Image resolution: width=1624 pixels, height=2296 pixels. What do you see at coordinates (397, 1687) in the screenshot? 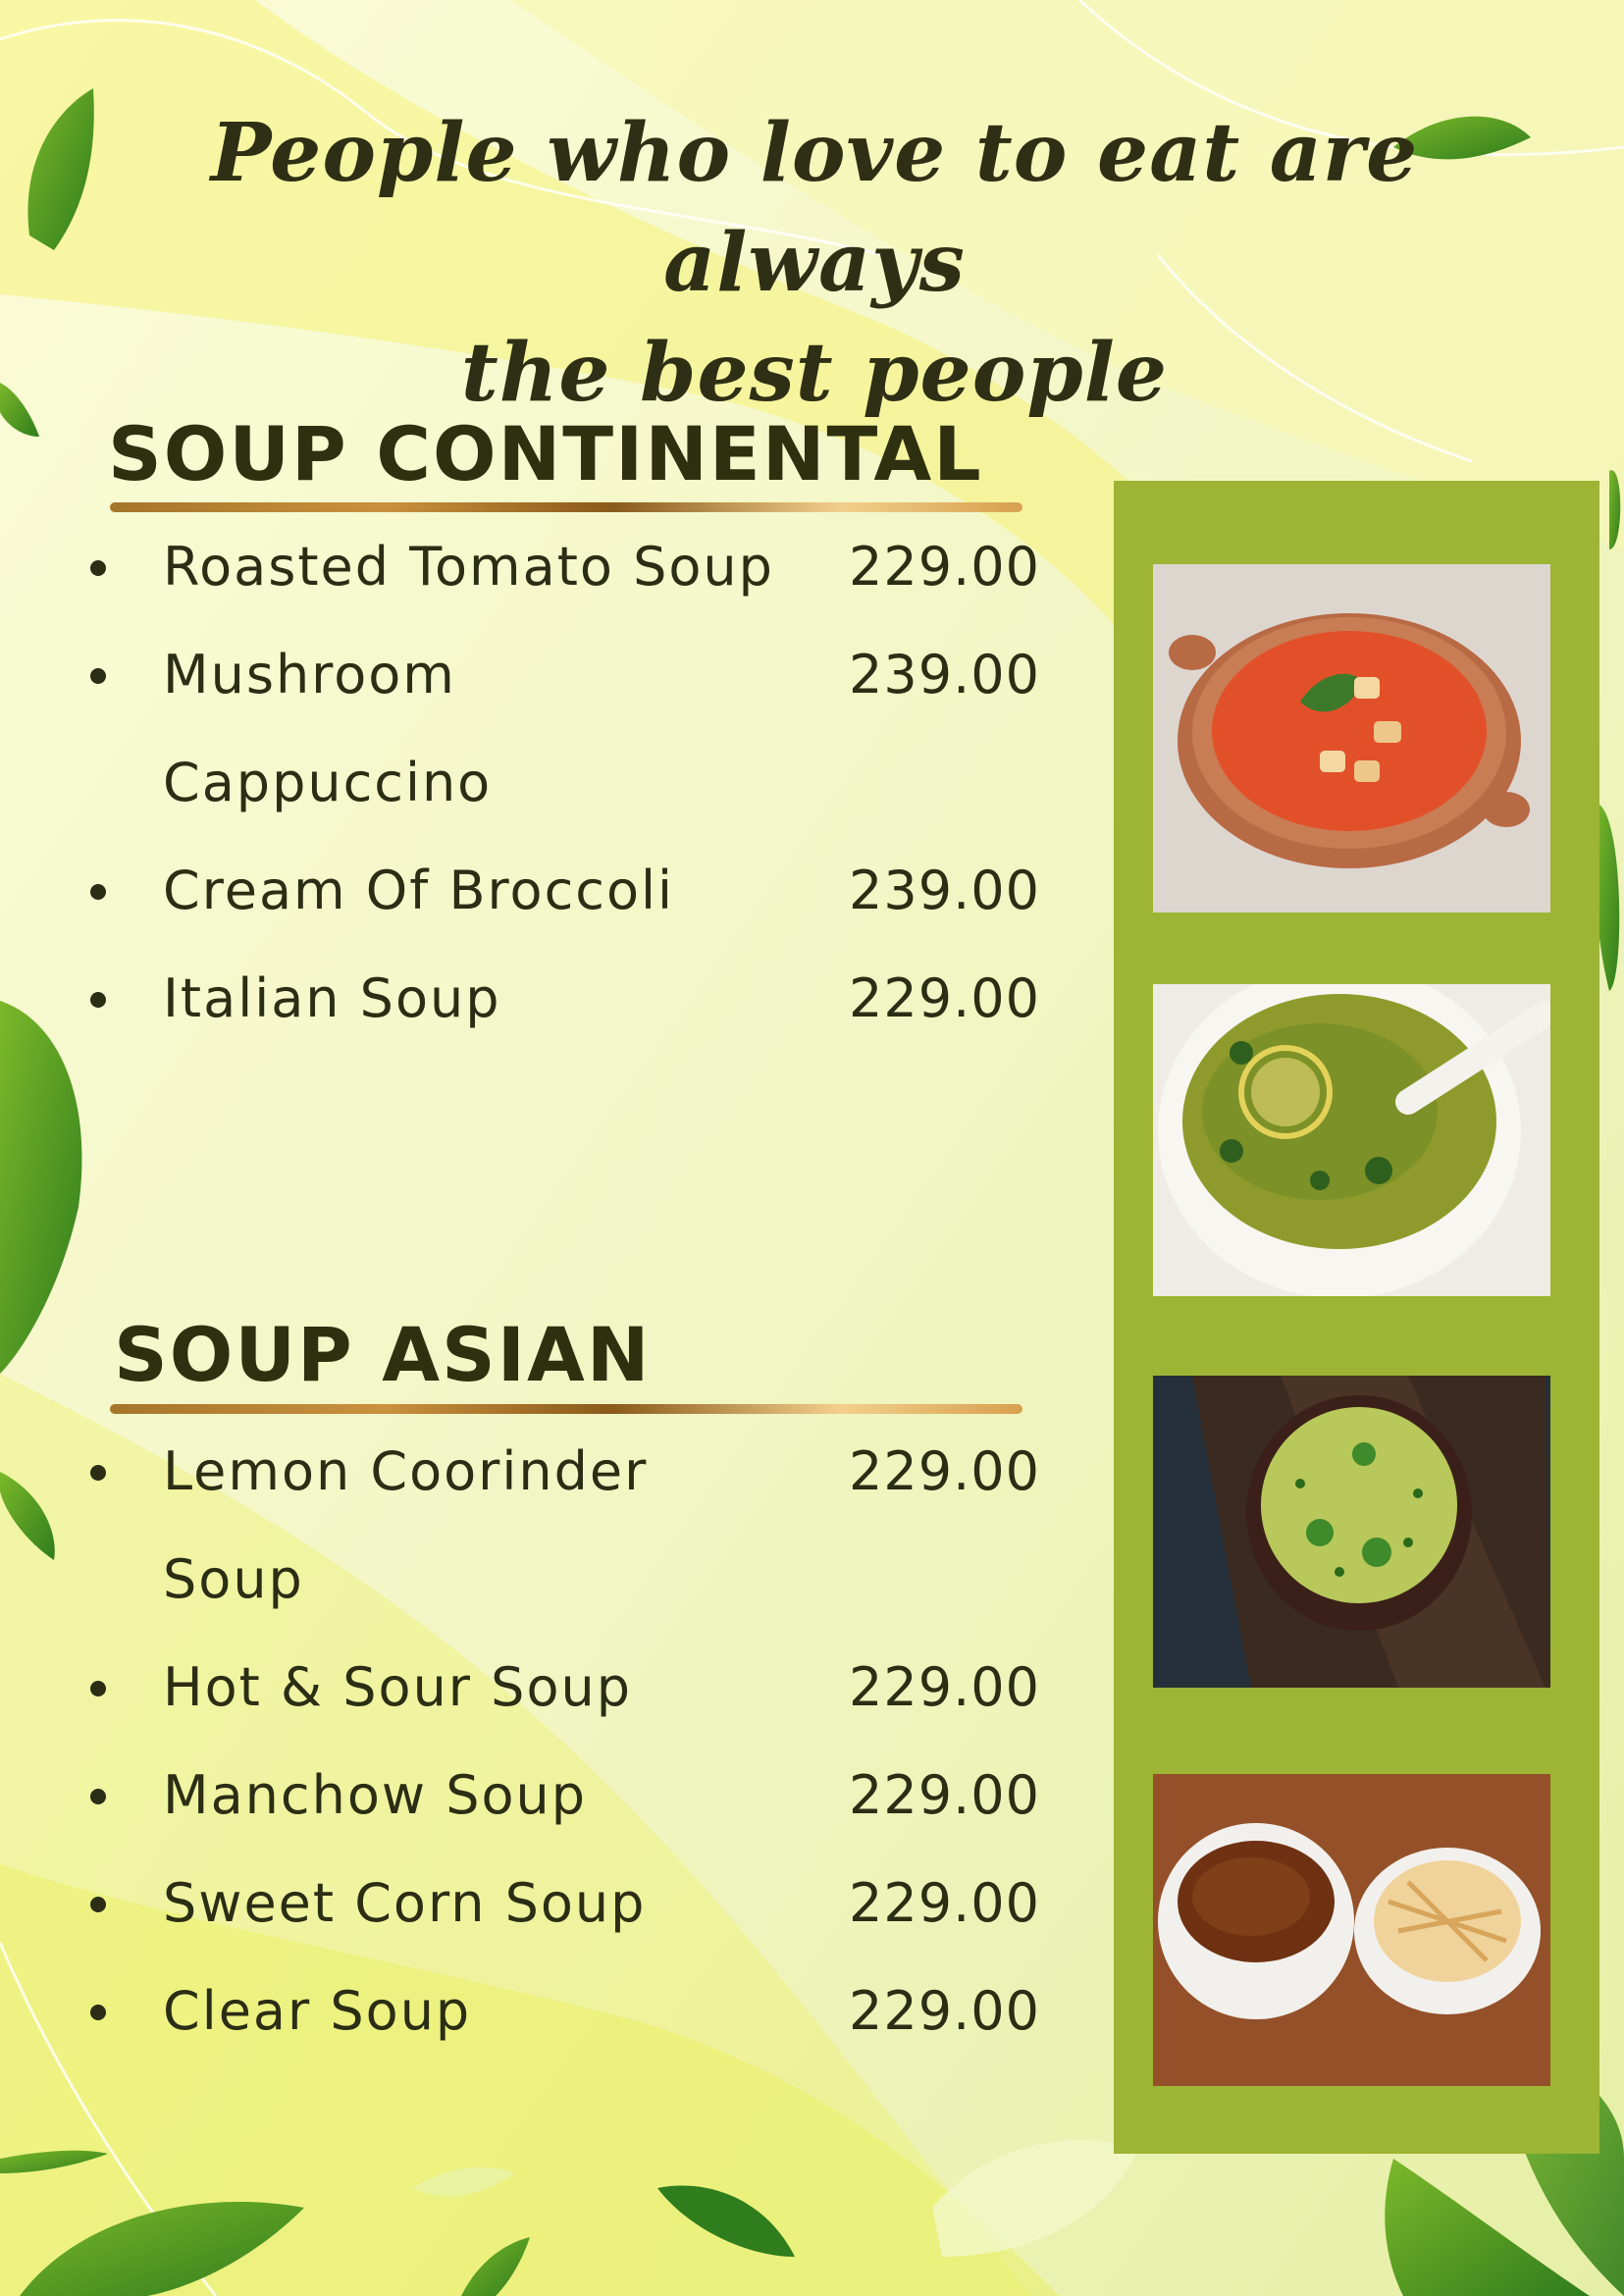
I see `item-name: Hot & Sour Soup` at bounding box center [397, 1687].